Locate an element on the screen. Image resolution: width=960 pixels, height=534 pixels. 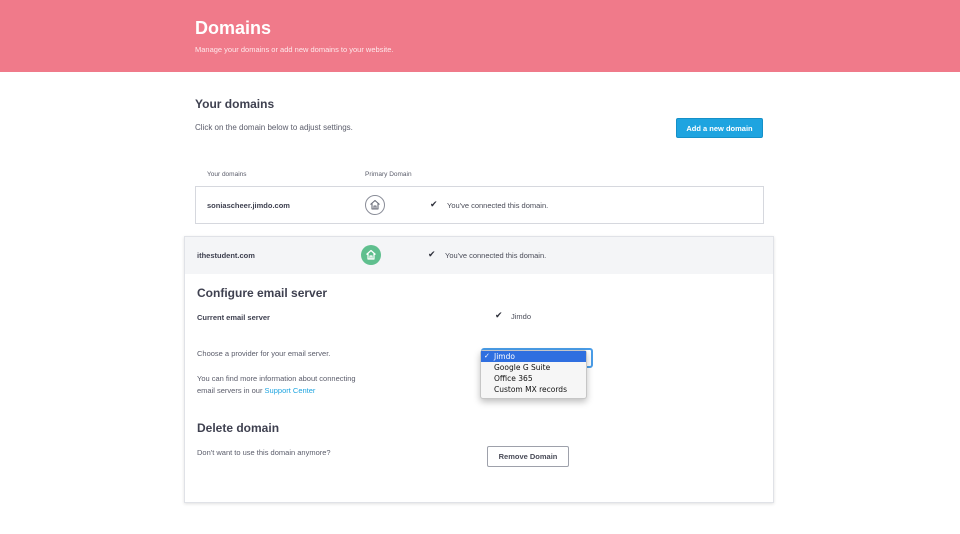
add-domain-button: Add a new domain is located at coordinates (719, 128).